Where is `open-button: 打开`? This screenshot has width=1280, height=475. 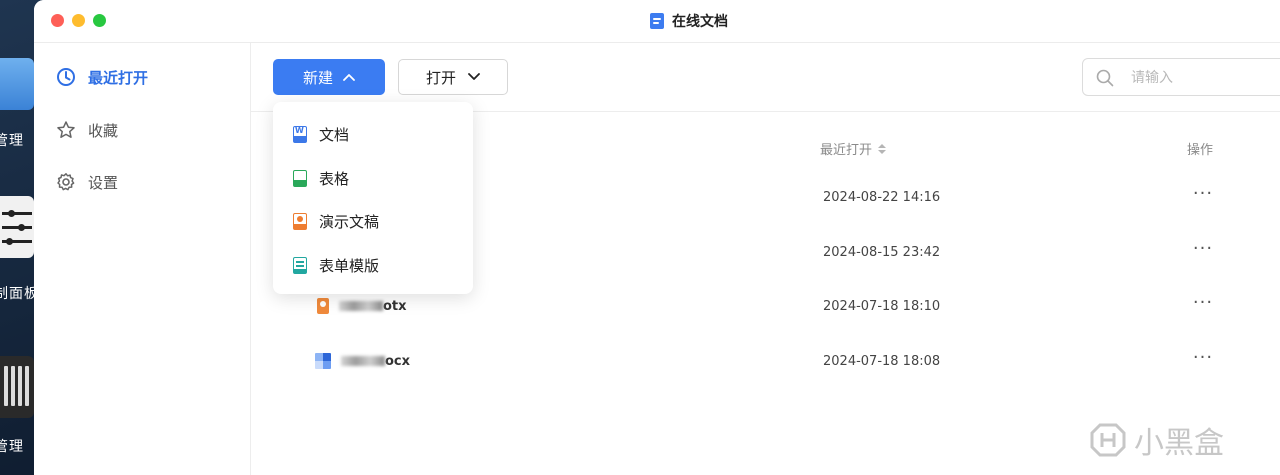 open-button: 打开 is located at coordinates (453, 77).